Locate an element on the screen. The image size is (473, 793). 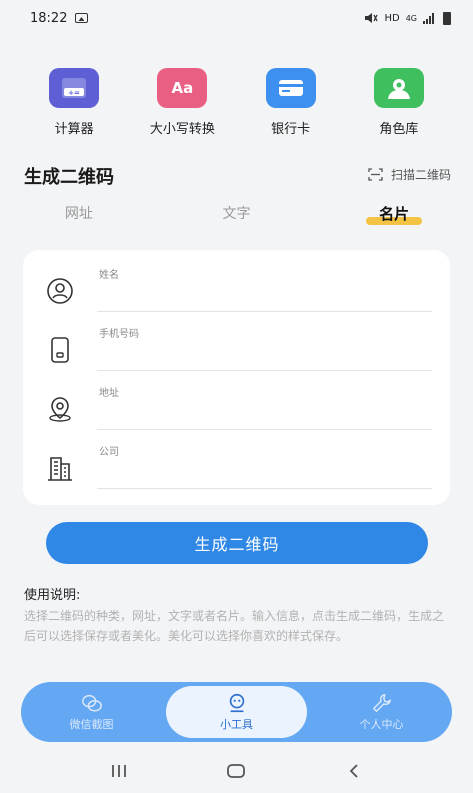
tab-label: 文字 is located at coordinates (236, 214).